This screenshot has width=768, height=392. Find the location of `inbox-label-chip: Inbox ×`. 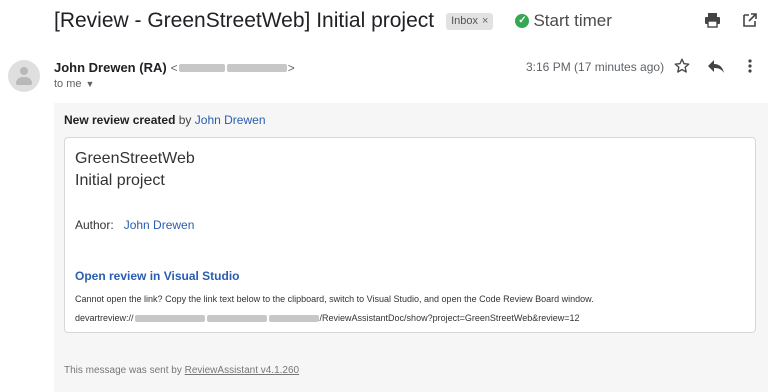

inbox-label-chip: Inbox × is located at coordinates (470, 21).